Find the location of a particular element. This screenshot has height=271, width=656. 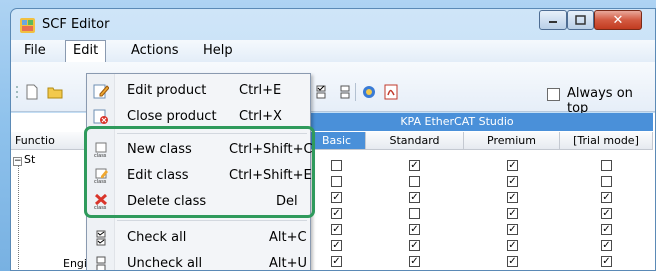

column-header-premium: Premium is located at coordinates (512, 141).